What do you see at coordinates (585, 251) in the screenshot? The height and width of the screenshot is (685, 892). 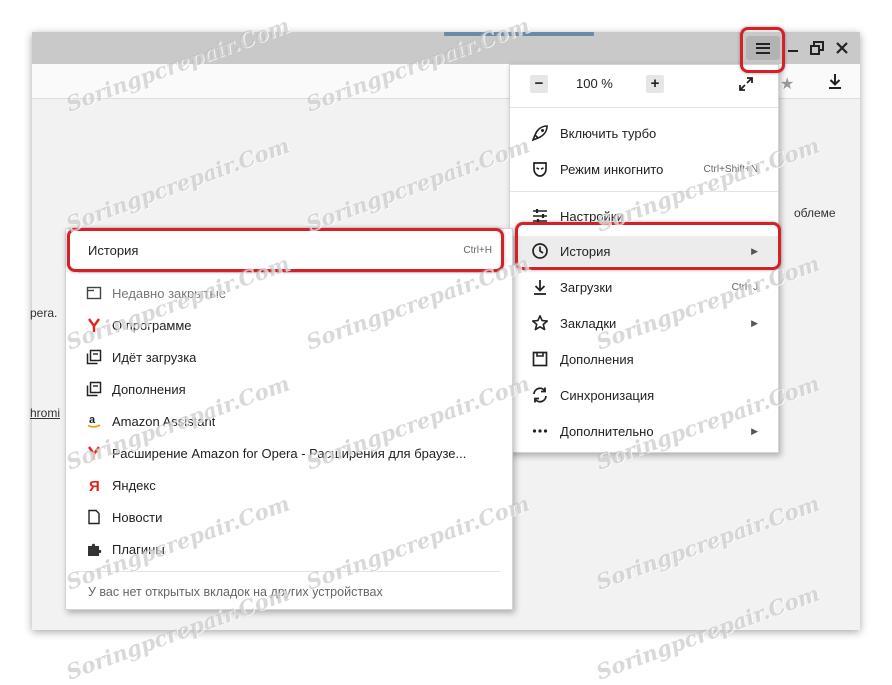 I see `menu-item-label: История` at bounding box center [585, 251].